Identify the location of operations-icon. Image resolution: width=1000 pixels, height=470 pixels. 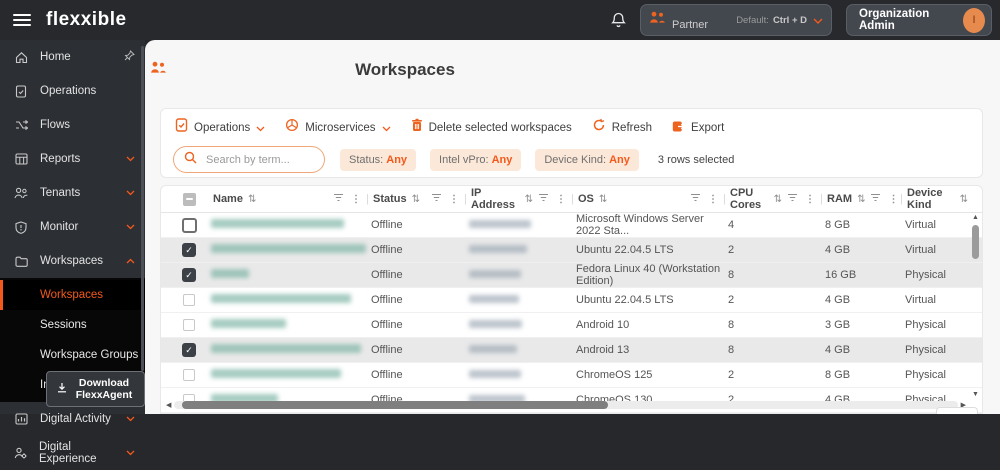
(21, 91).